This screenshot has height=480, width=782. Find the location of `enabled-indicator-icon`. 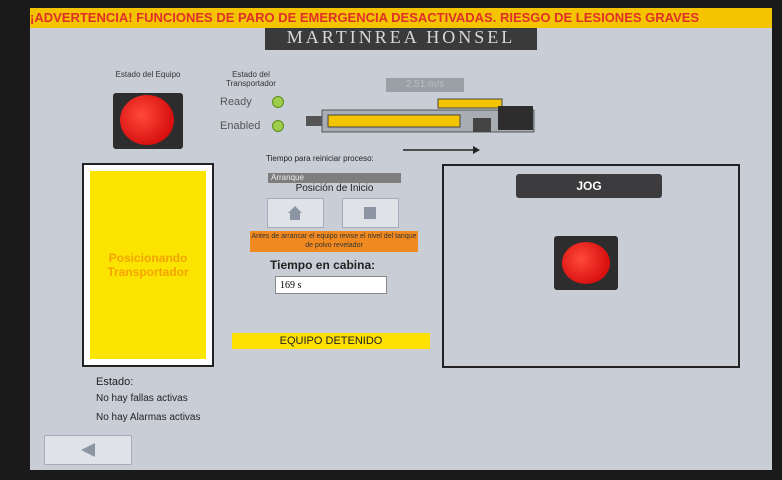

enabled-indicator-icon is located at coordinates (278, 126).